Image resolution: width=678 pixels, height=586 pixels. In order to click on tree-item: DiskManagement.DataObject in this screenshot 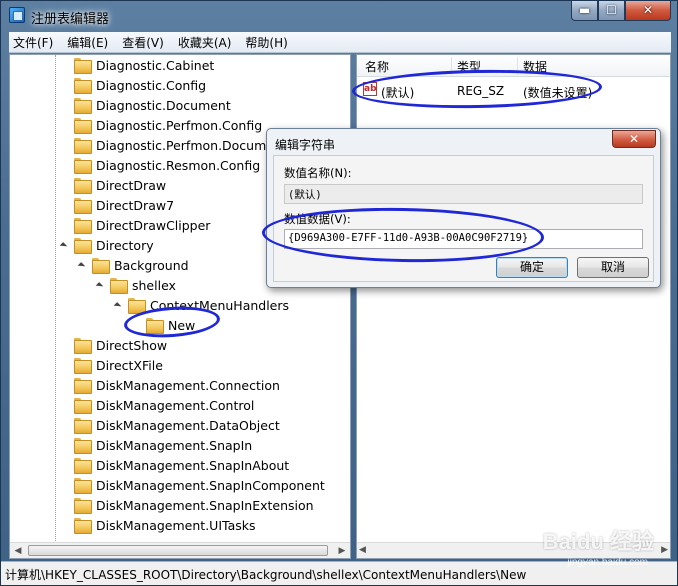, I will do `click(170, 425)`.